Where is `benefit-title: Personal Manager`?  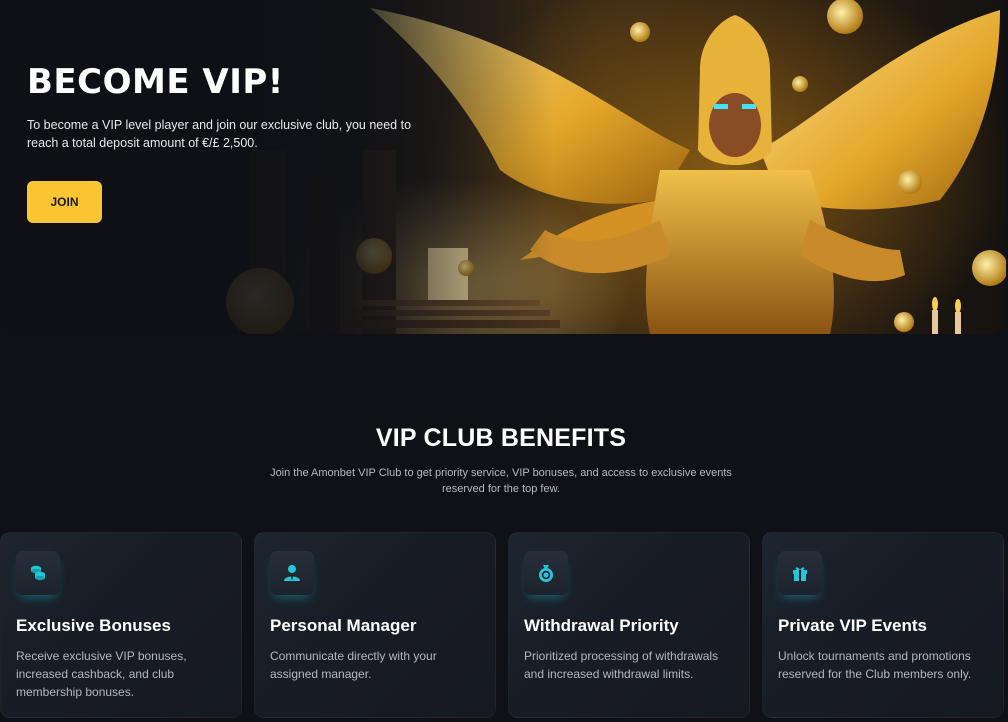 benefit-title: Personal Manager is located at coordinates (343, 625).